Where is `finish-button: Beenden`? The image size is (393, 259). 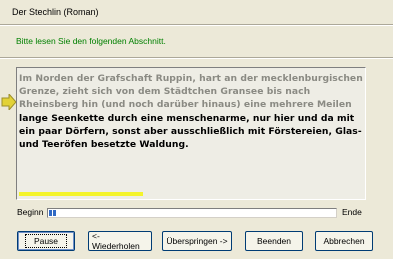
finish-button: Beenden is located at coordinates (274, 241).